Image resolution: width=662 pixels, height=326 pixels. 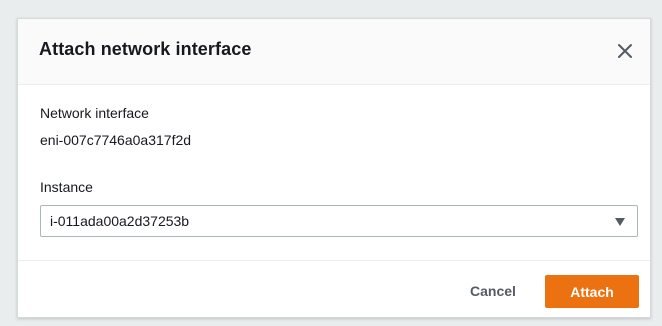 What do you see at coordinates (66, 187) in the screenshot?
I see `instance-label: Instance` at bounding box center [66, 187].